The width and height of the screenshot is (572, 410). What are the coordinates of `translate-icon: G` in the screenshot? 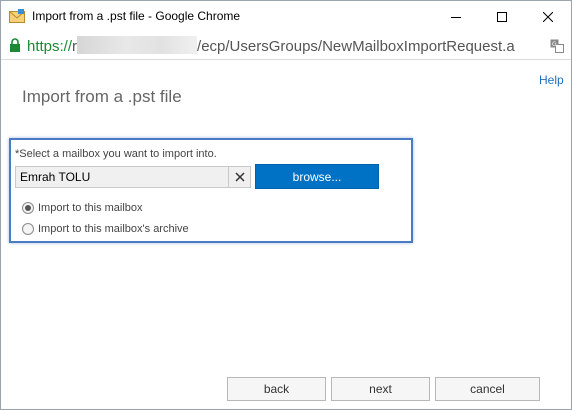 It's located at (557, 46).